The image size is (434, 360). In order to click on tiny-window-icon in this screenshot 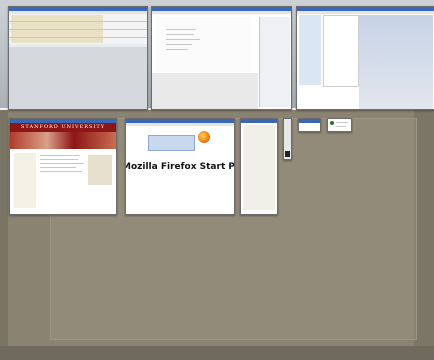, I will do `click(287, 154)`.